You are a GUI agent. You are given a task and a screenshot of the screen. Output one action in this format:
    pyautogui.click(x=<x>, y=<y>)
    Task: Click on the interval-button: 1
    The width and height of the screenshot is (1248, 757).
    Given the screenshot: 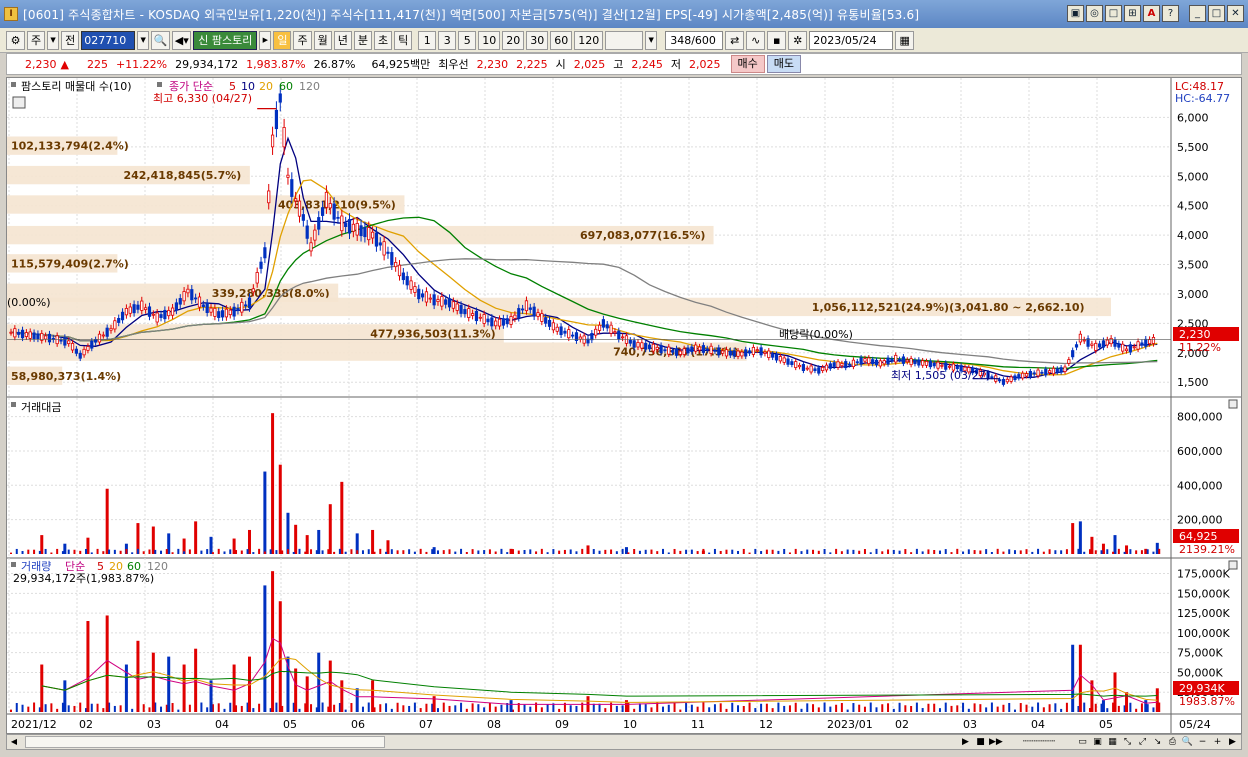 What is the action you would take?
    pyautogui.click(x=427, y=40)
    